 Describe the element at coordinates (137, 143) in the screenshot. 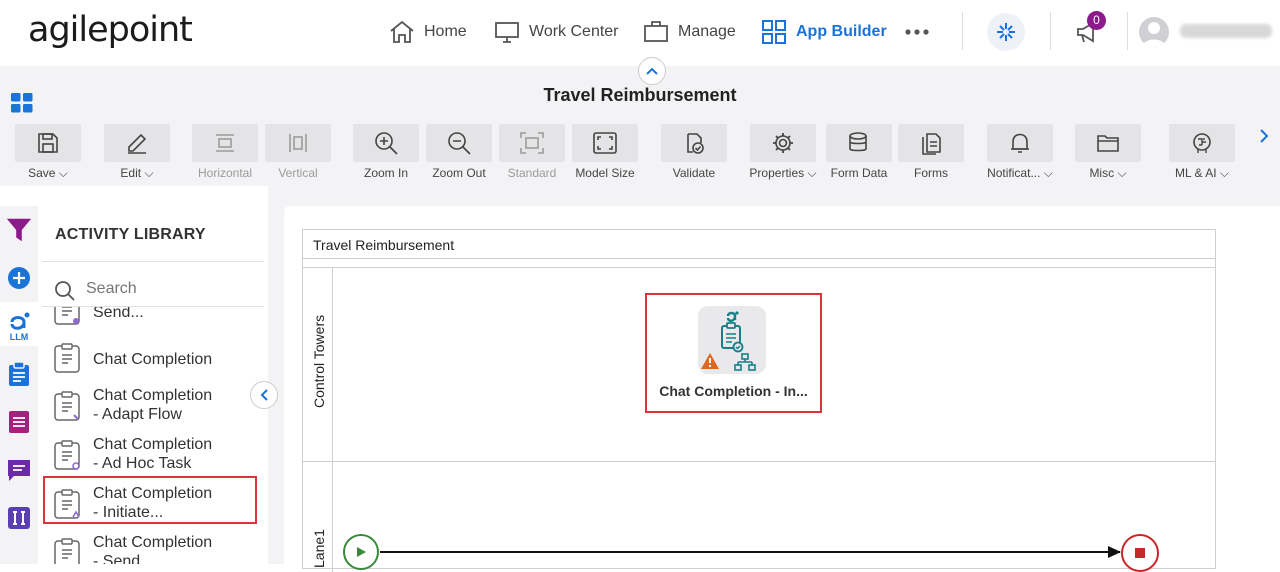

I see `edit-icon` at that location.